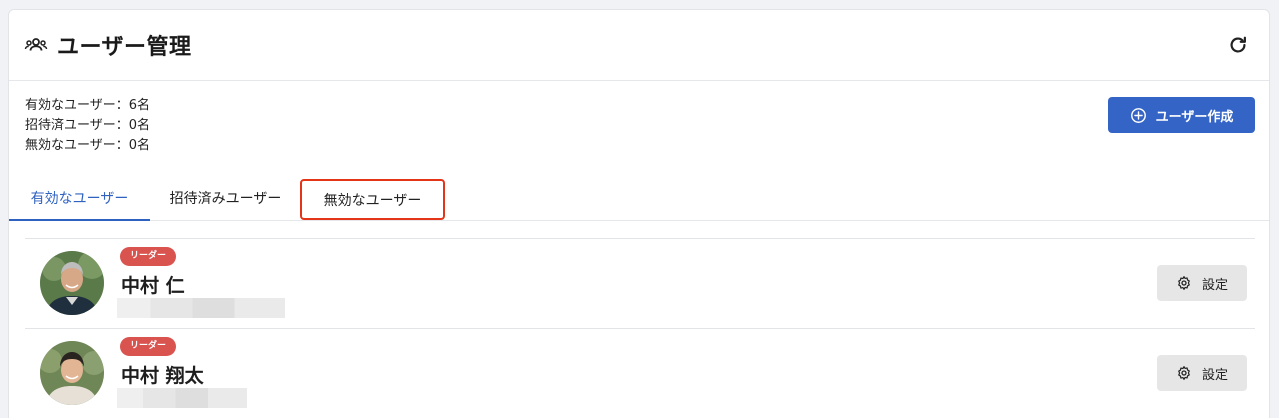 This screenshot has height=418, width=1279. What do you see at coordinates (36, 44) in the screenshot?
I see `group-icon` at bounding box center [36, 44].